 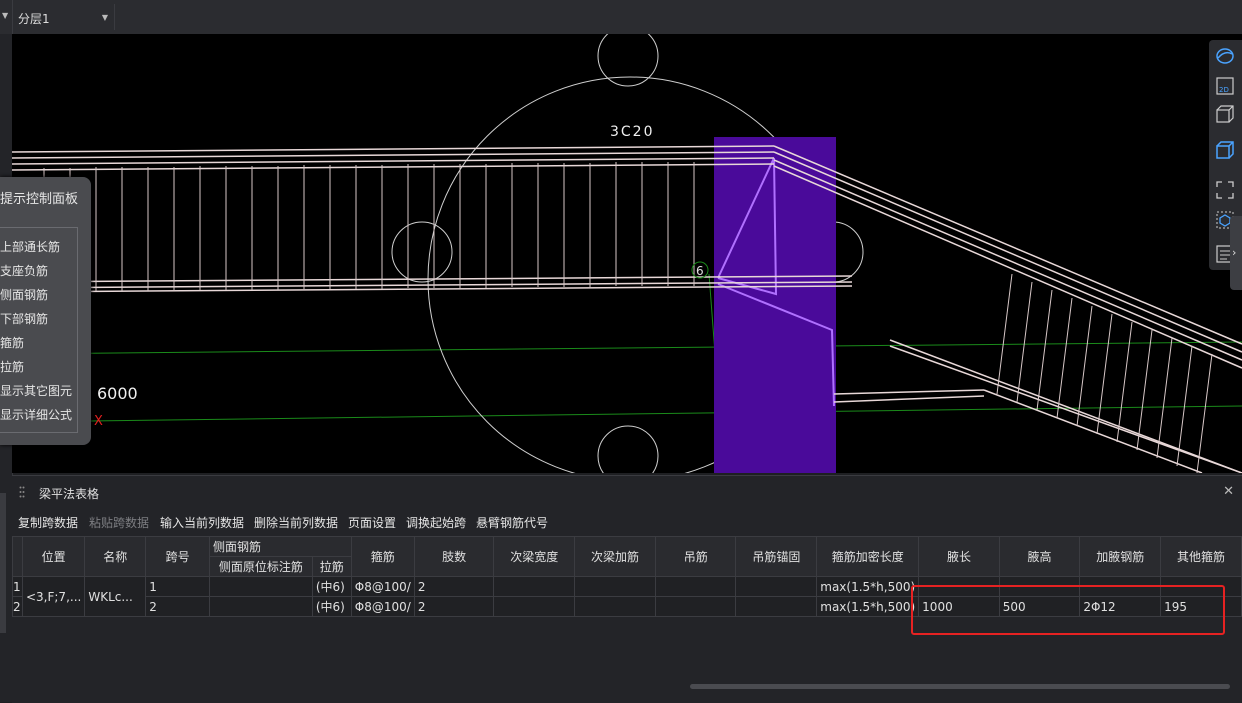 I want to click on layer-select-value: 分层1, so click(x=34, y=19).